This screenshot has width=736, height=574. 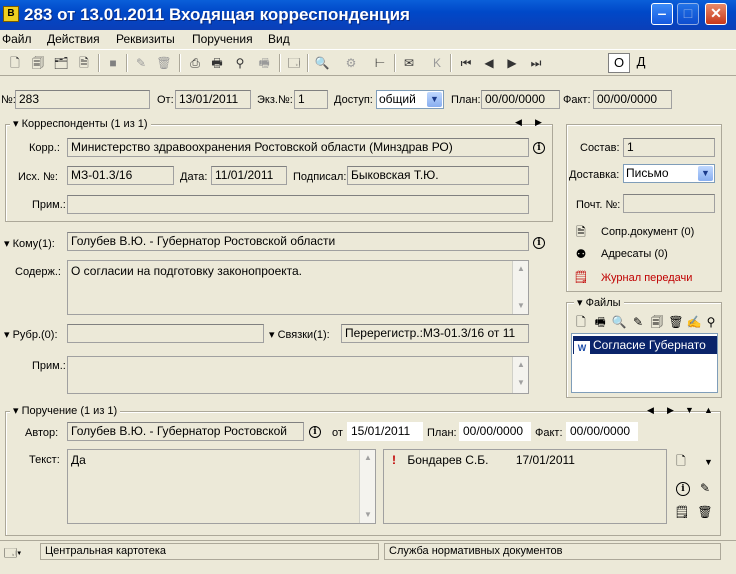 What do you see at coordinates (619, 322) in the screenshot?
I see `view-file-icon: 🔍` at bounding box center [619, 322].